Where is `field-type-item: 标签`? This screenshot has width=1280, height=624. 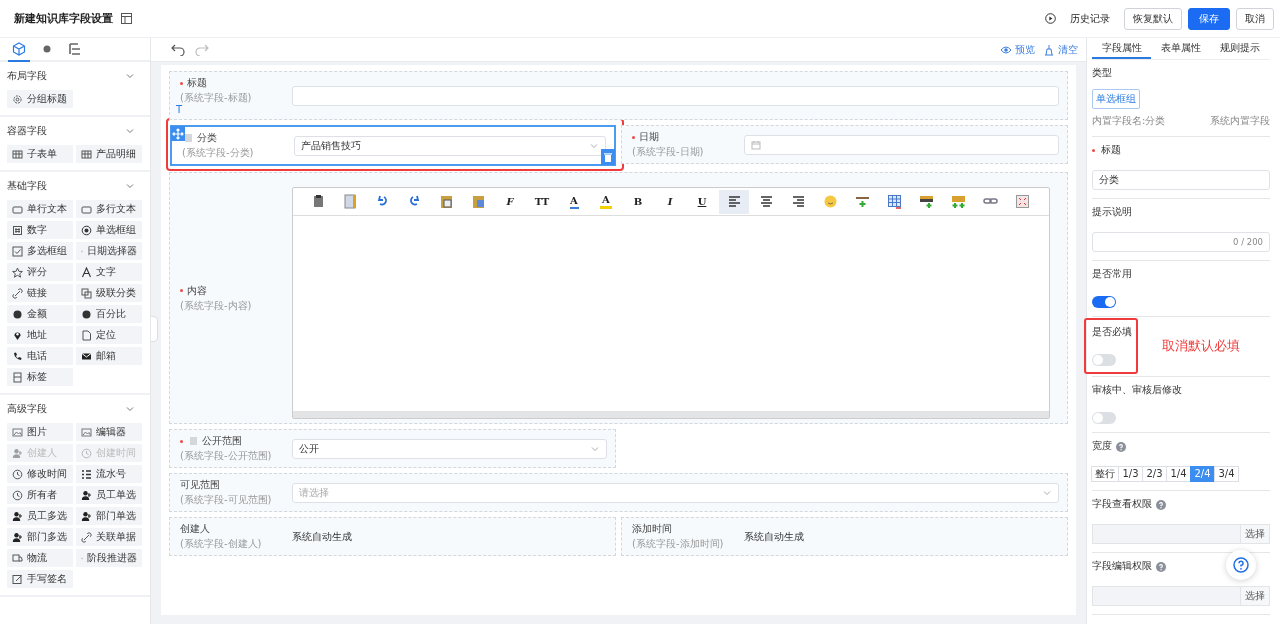
field-type-item: 标签 is located at coordinates (40, 377).